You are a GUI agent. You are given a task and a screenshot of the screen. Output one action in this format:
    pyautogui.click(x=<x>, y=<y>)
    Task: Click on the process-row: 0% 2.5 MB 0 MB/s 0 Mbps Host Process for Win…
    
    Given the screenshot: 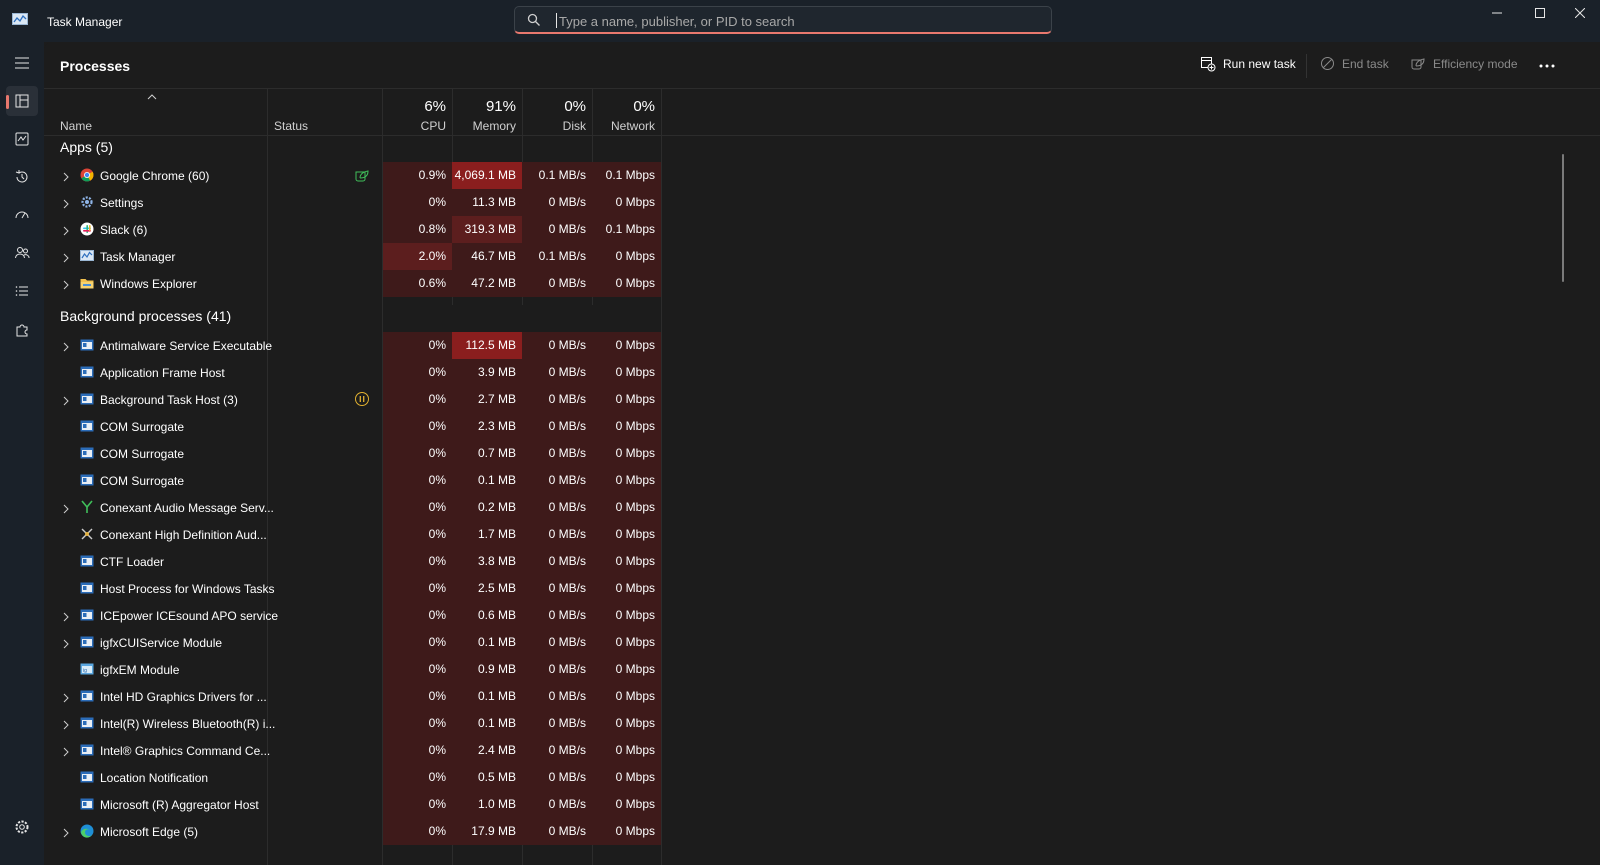 What is the action you would take?
    pyautogui.click(x=822, y=588)
    